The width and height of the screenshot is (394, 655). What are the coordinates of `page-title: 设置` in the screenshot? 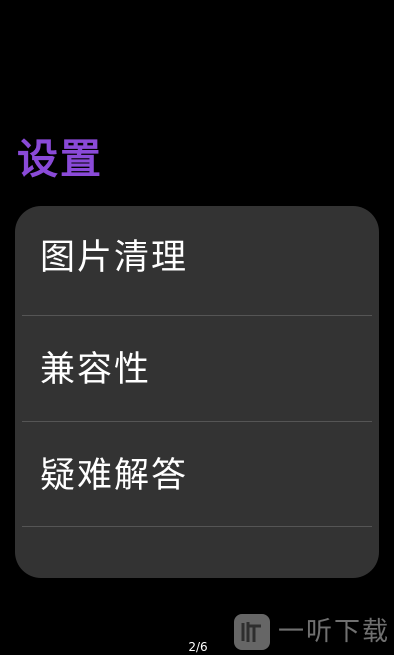 It's located at (60, 159).